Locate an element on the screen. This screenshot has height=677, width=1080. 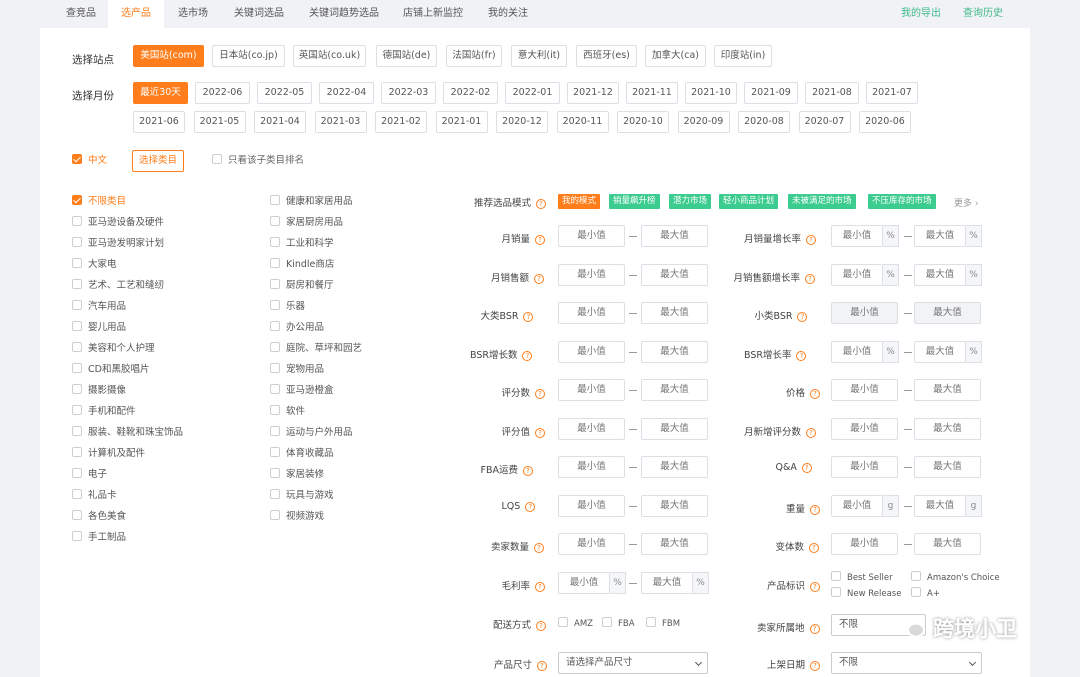
category-option: 家居装修 is located at coordinates (297, 475).